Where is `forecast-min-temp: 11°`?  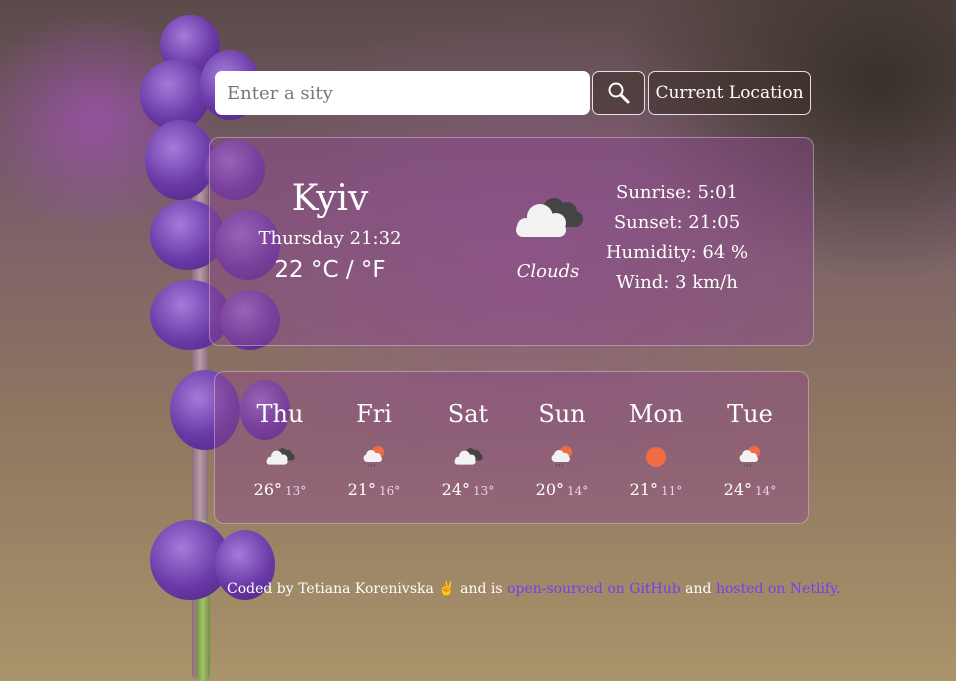
forecast-min-temp: 11° is located at coordinates (672, 491).